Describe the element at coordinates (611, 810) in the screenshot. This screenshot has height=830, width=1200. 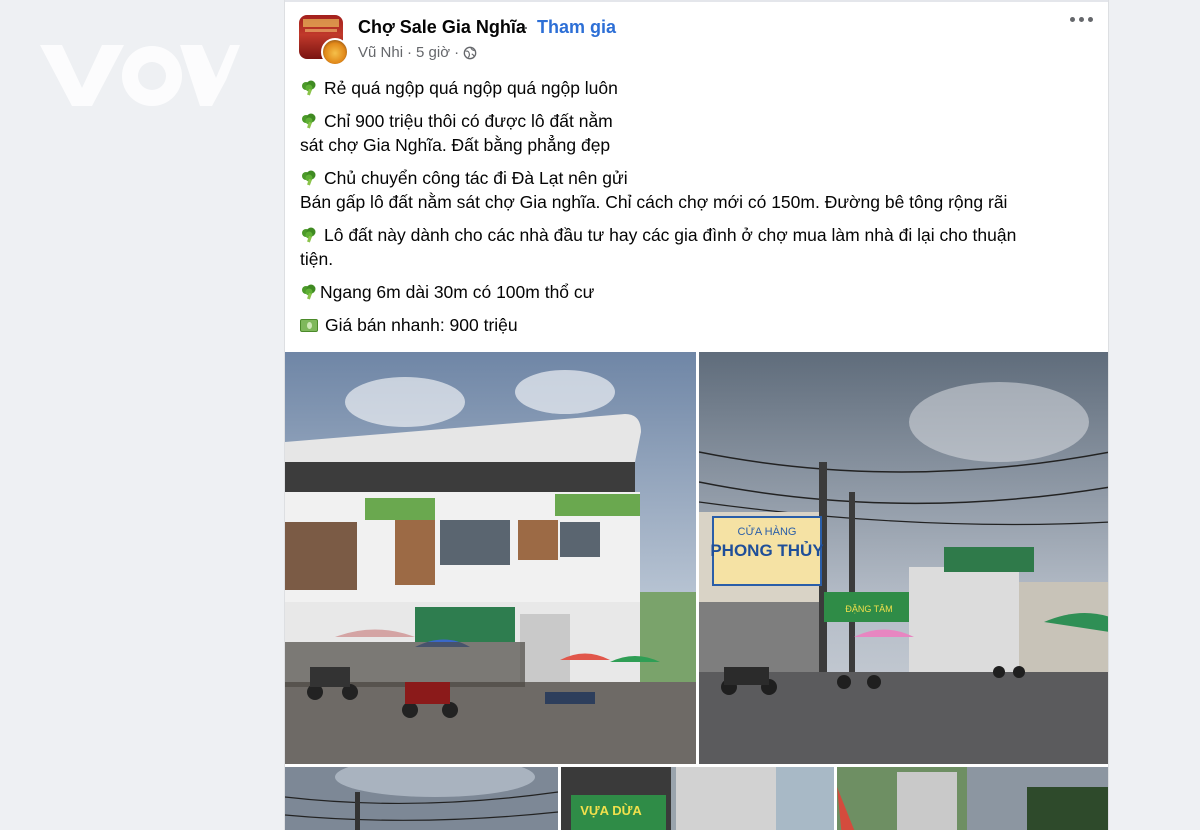
I see `coconut-sign: VỰA DỪA` at that location.